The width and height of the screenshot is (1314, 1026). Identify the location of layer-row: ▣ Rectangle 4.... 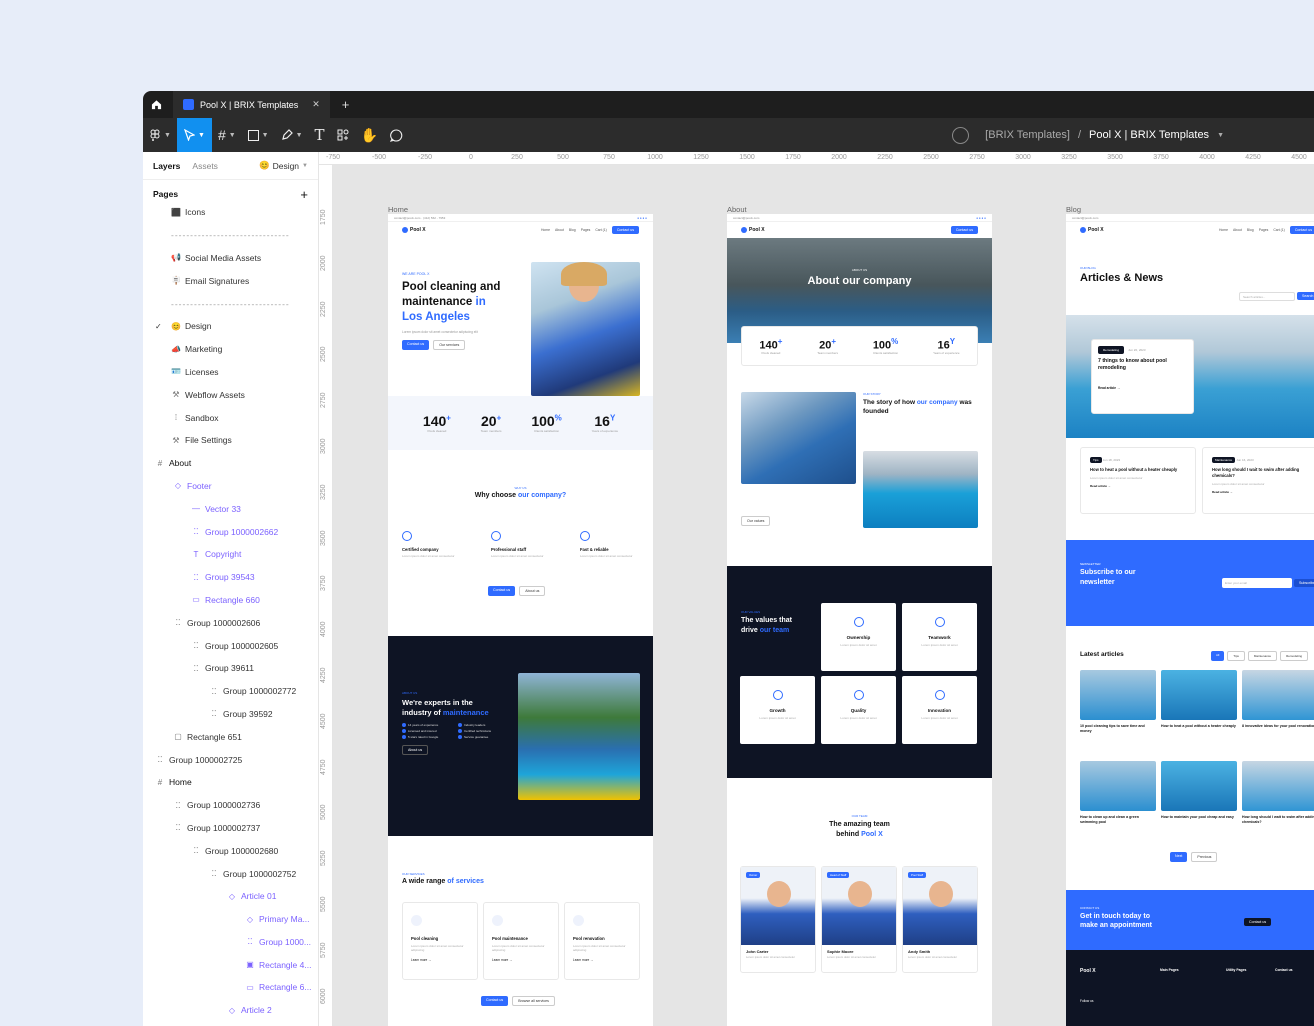
(230, 964).